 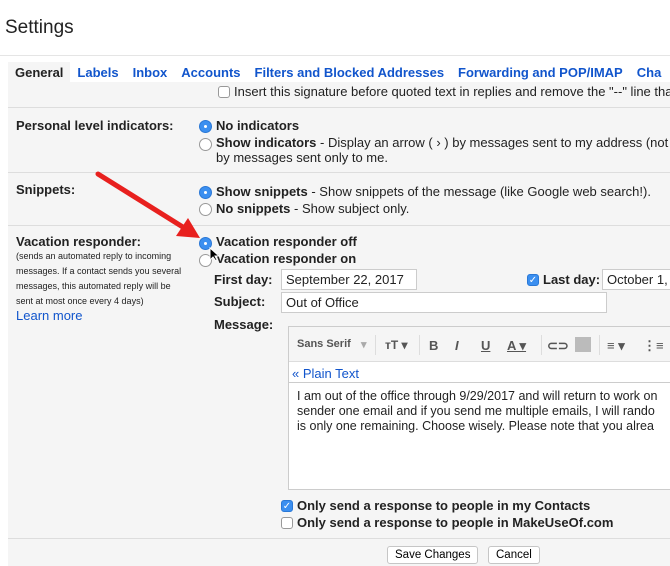 What do you see at coordinates (214, 254) in the screenshot?
I see `mouse-cursor-icon` at bounding box center [214, 254].